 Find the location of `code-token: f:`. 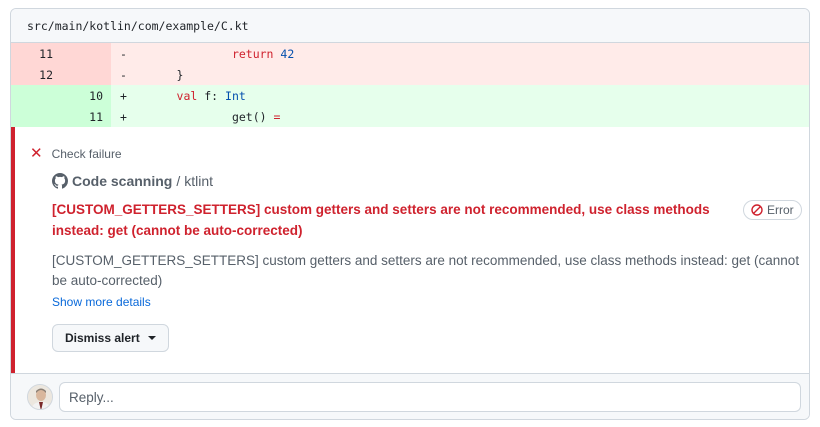

code-token: f: is located at coordinates (211, 95).